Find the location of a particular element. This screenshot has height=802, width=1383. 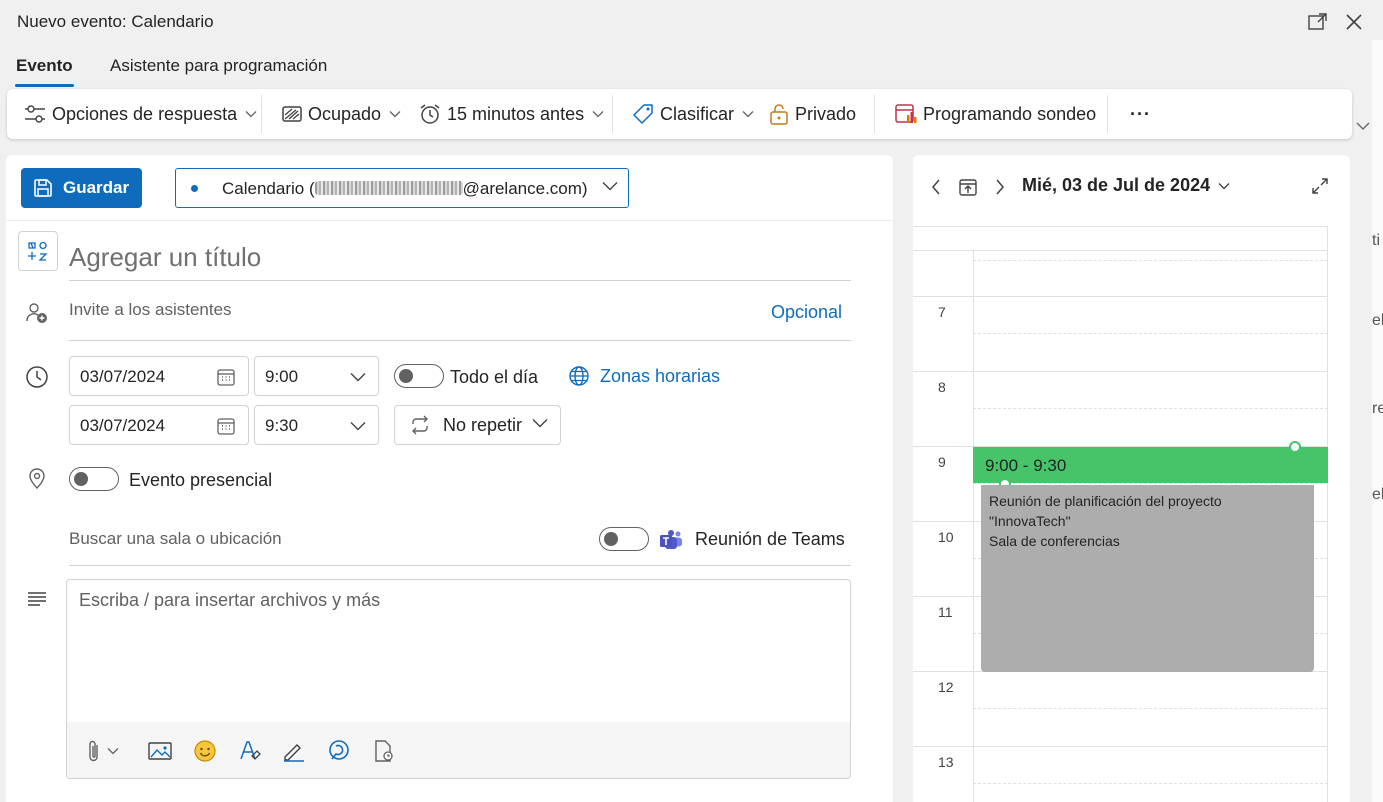

document-icon is located at coordinates (384, 751).